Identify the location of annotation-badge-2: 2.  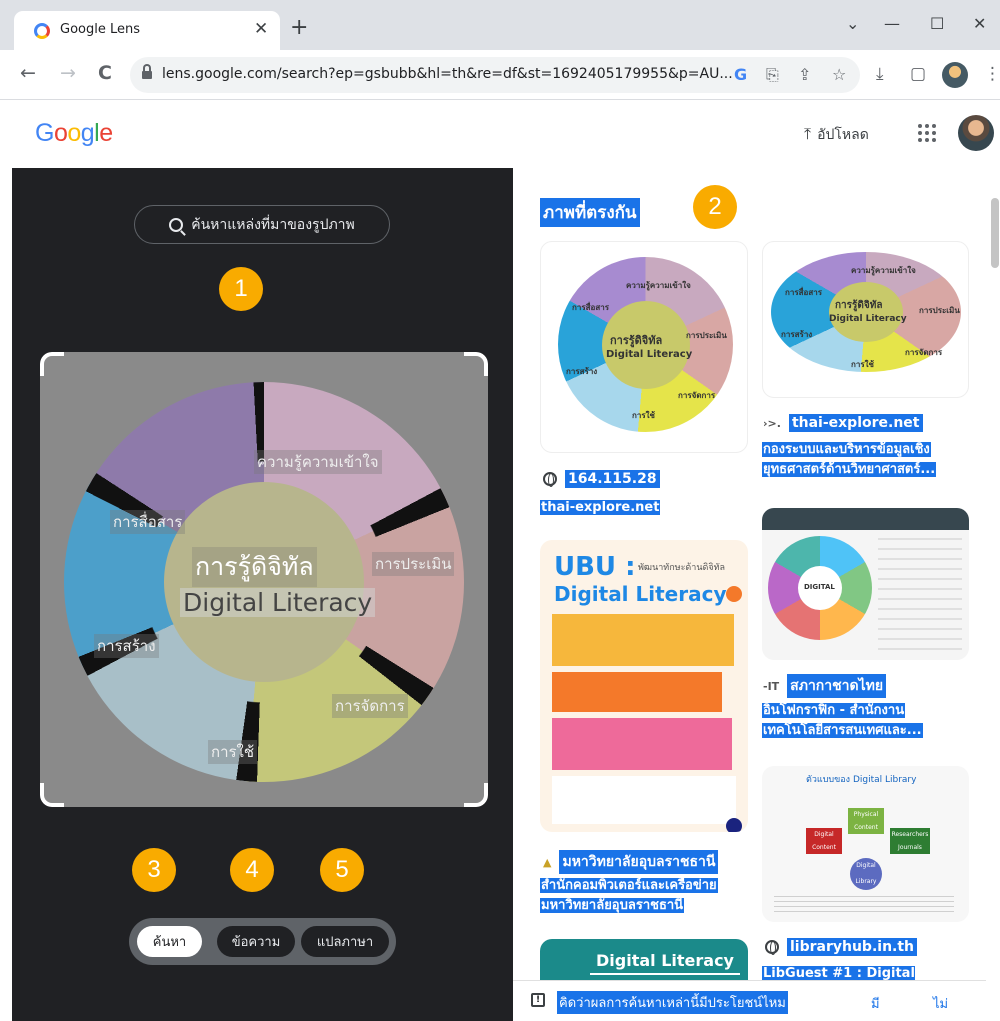
(715, 207).